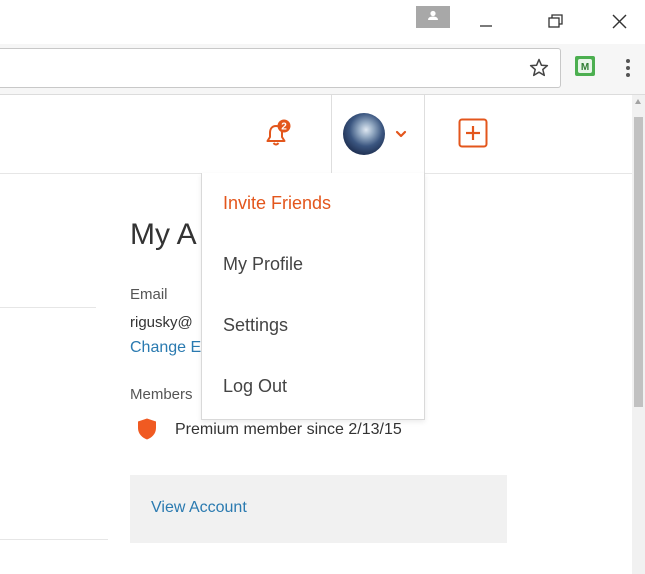 The height and width of the screenshot is (574, 645). I want to click on scrollbar-thumb, so click(638, 262).